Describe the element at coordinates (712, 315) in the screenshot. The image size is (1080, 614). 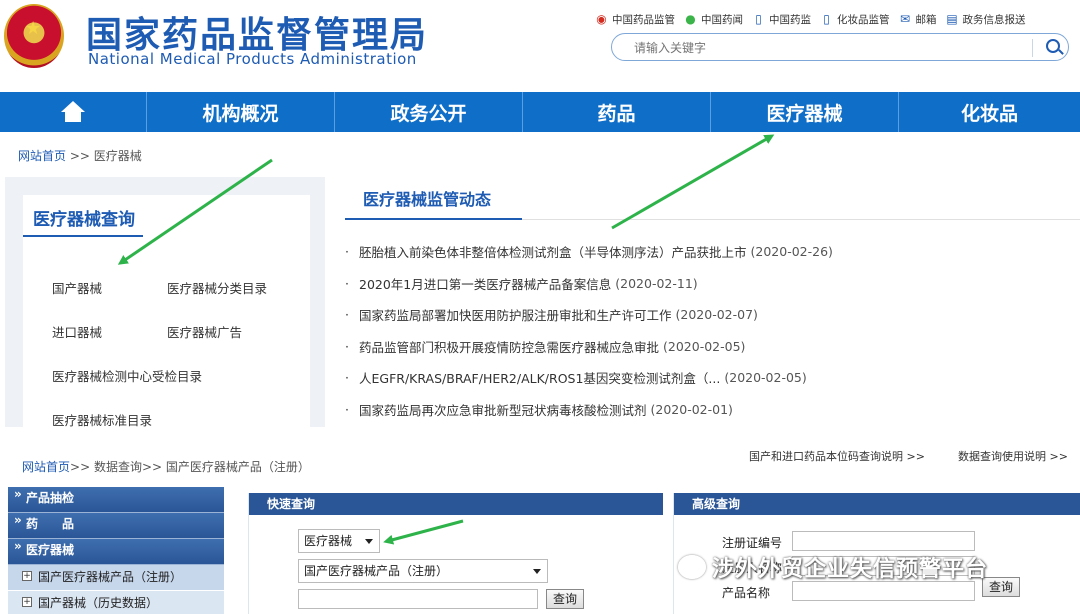
I see `list-item: · 国家药监局部署加快医用防护服注册审批和生产许可工作 (2020-02-07)` at that location.